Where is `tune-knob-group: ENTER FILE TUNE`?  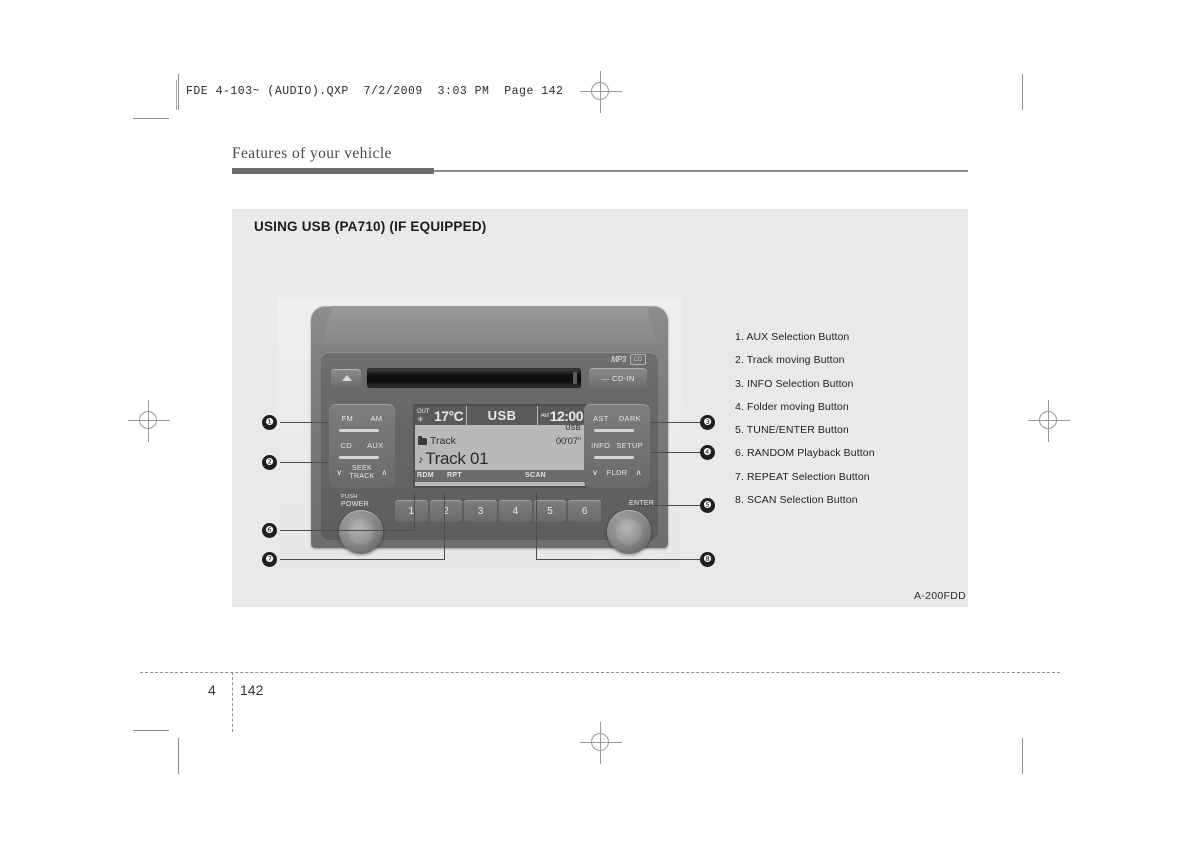
tune-knob-group: ENTER FILE TUNE is located at coordinates (628, 531).